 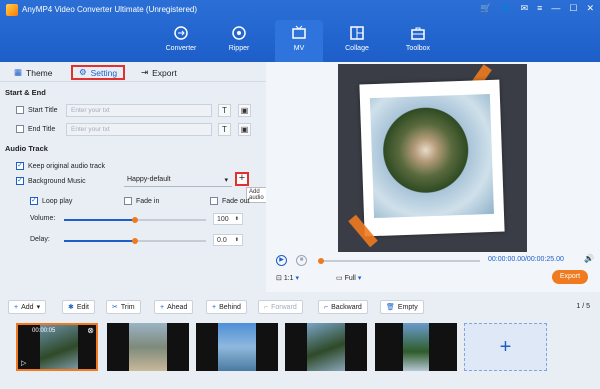 I want to click on volume-slider, so click(x=135, y=220).